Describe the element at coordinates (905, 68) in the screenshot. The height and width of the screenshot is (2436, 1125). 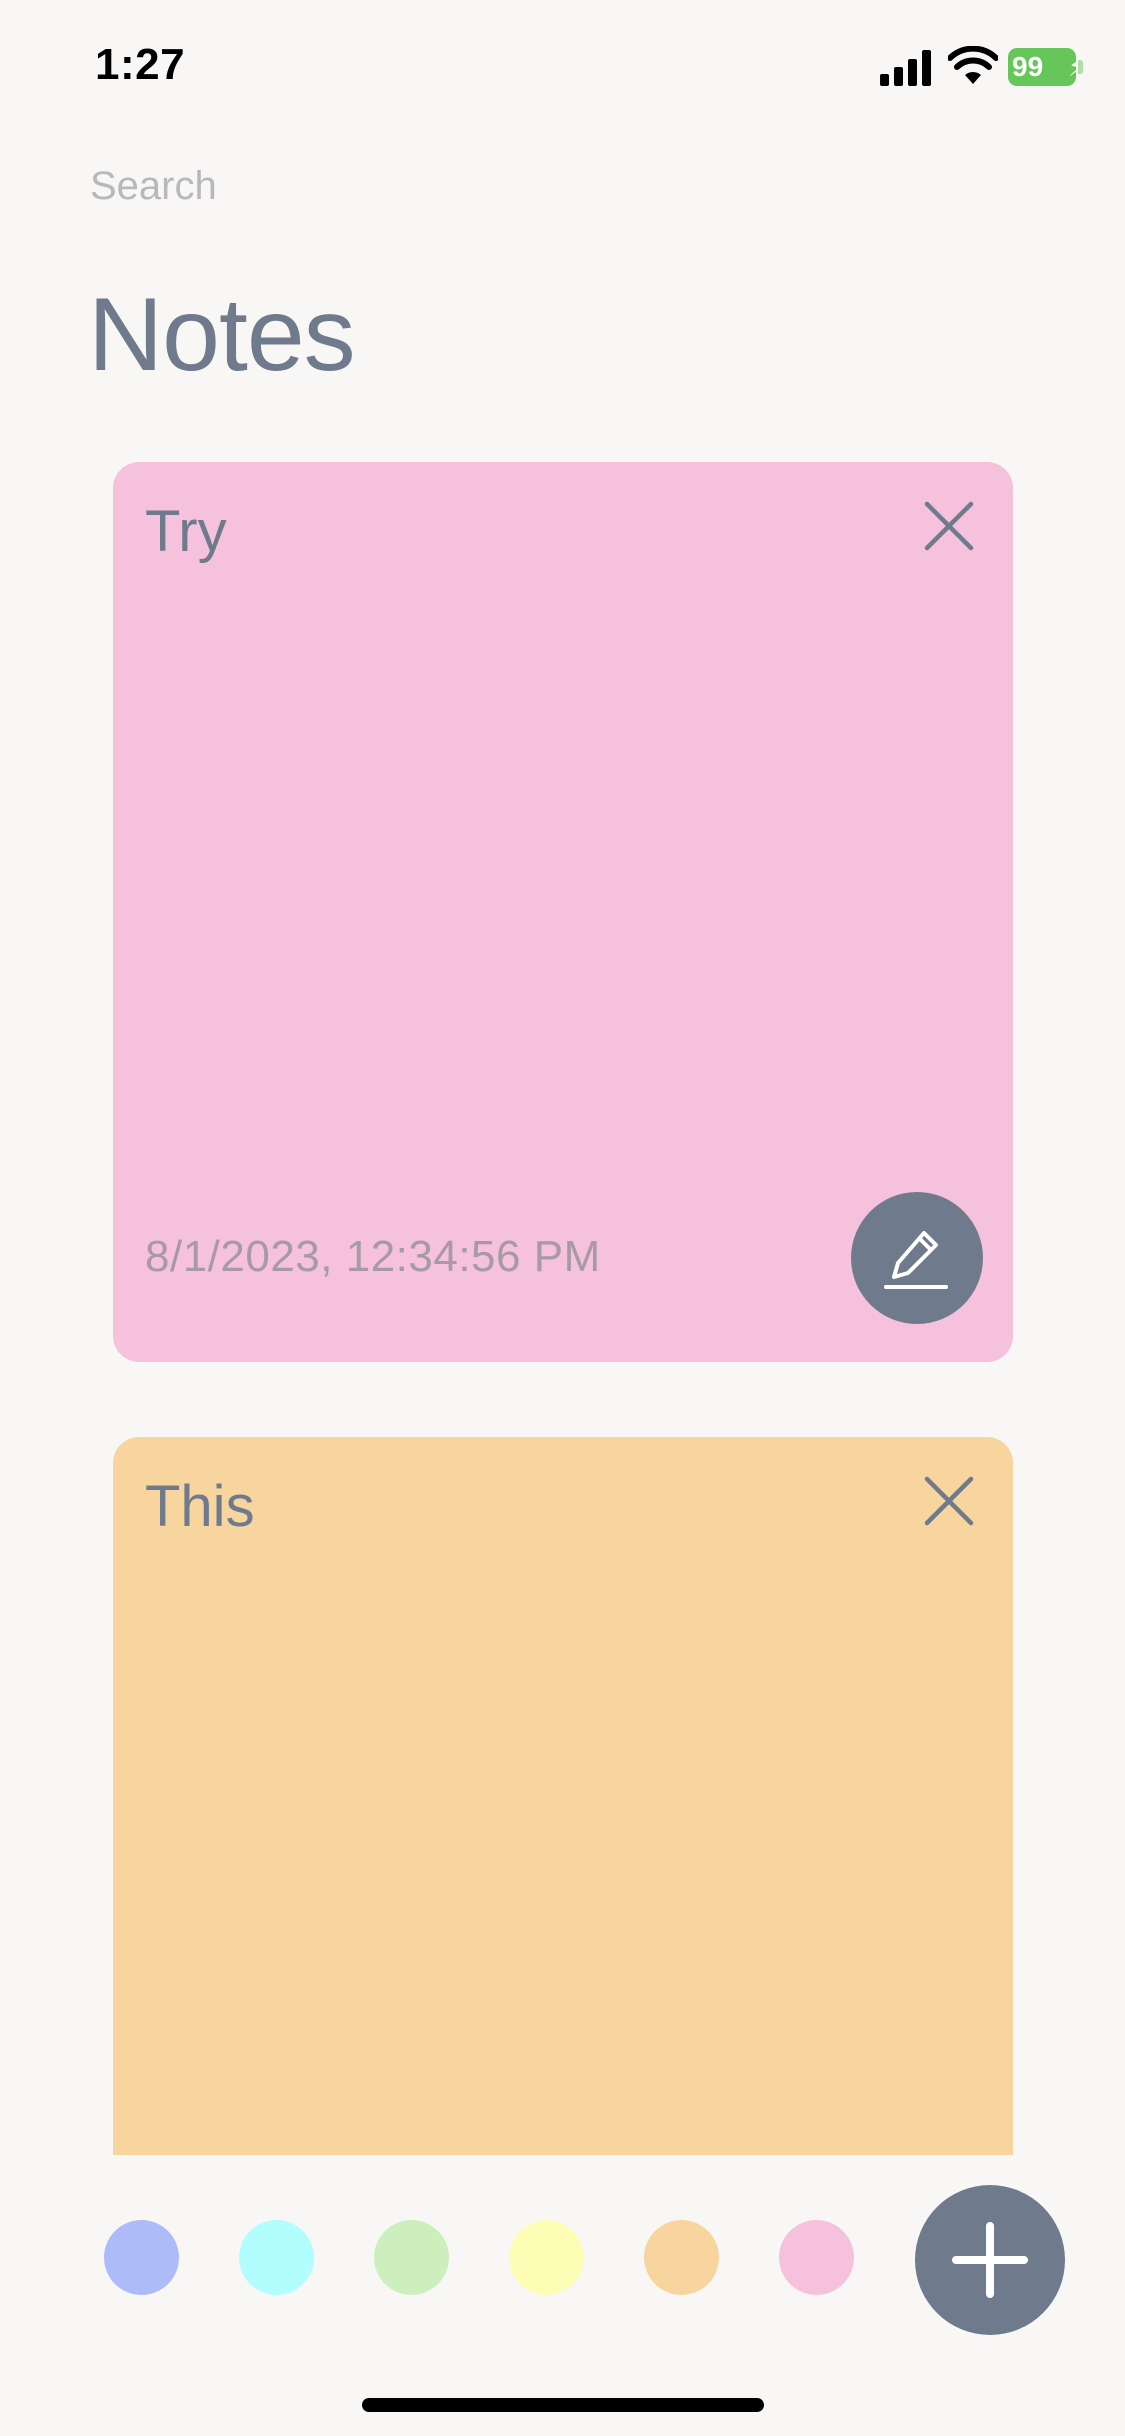
I see `signal-icon` at that location.